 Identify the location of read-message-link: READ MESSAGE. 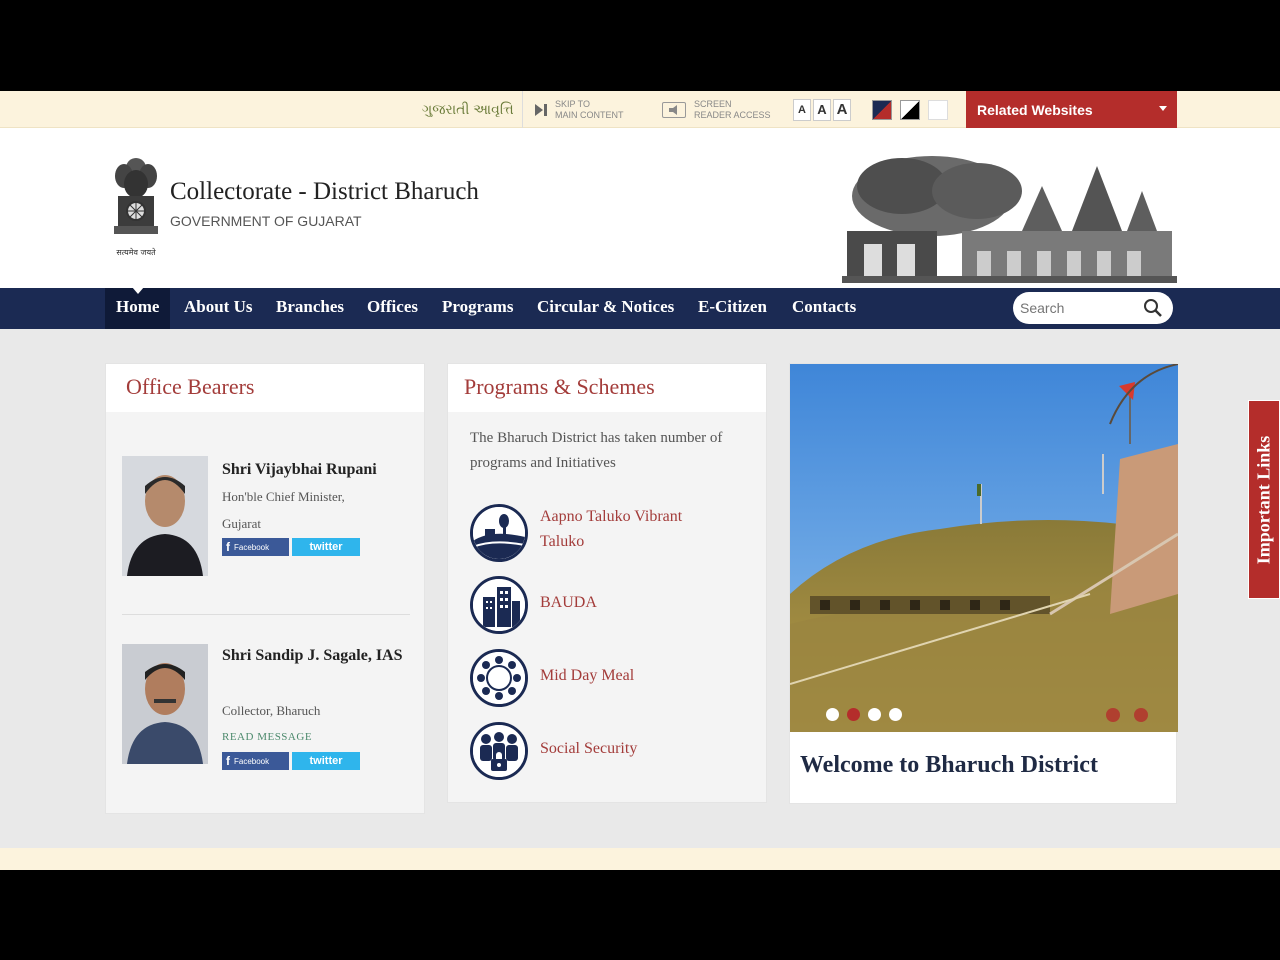
(267, 737).